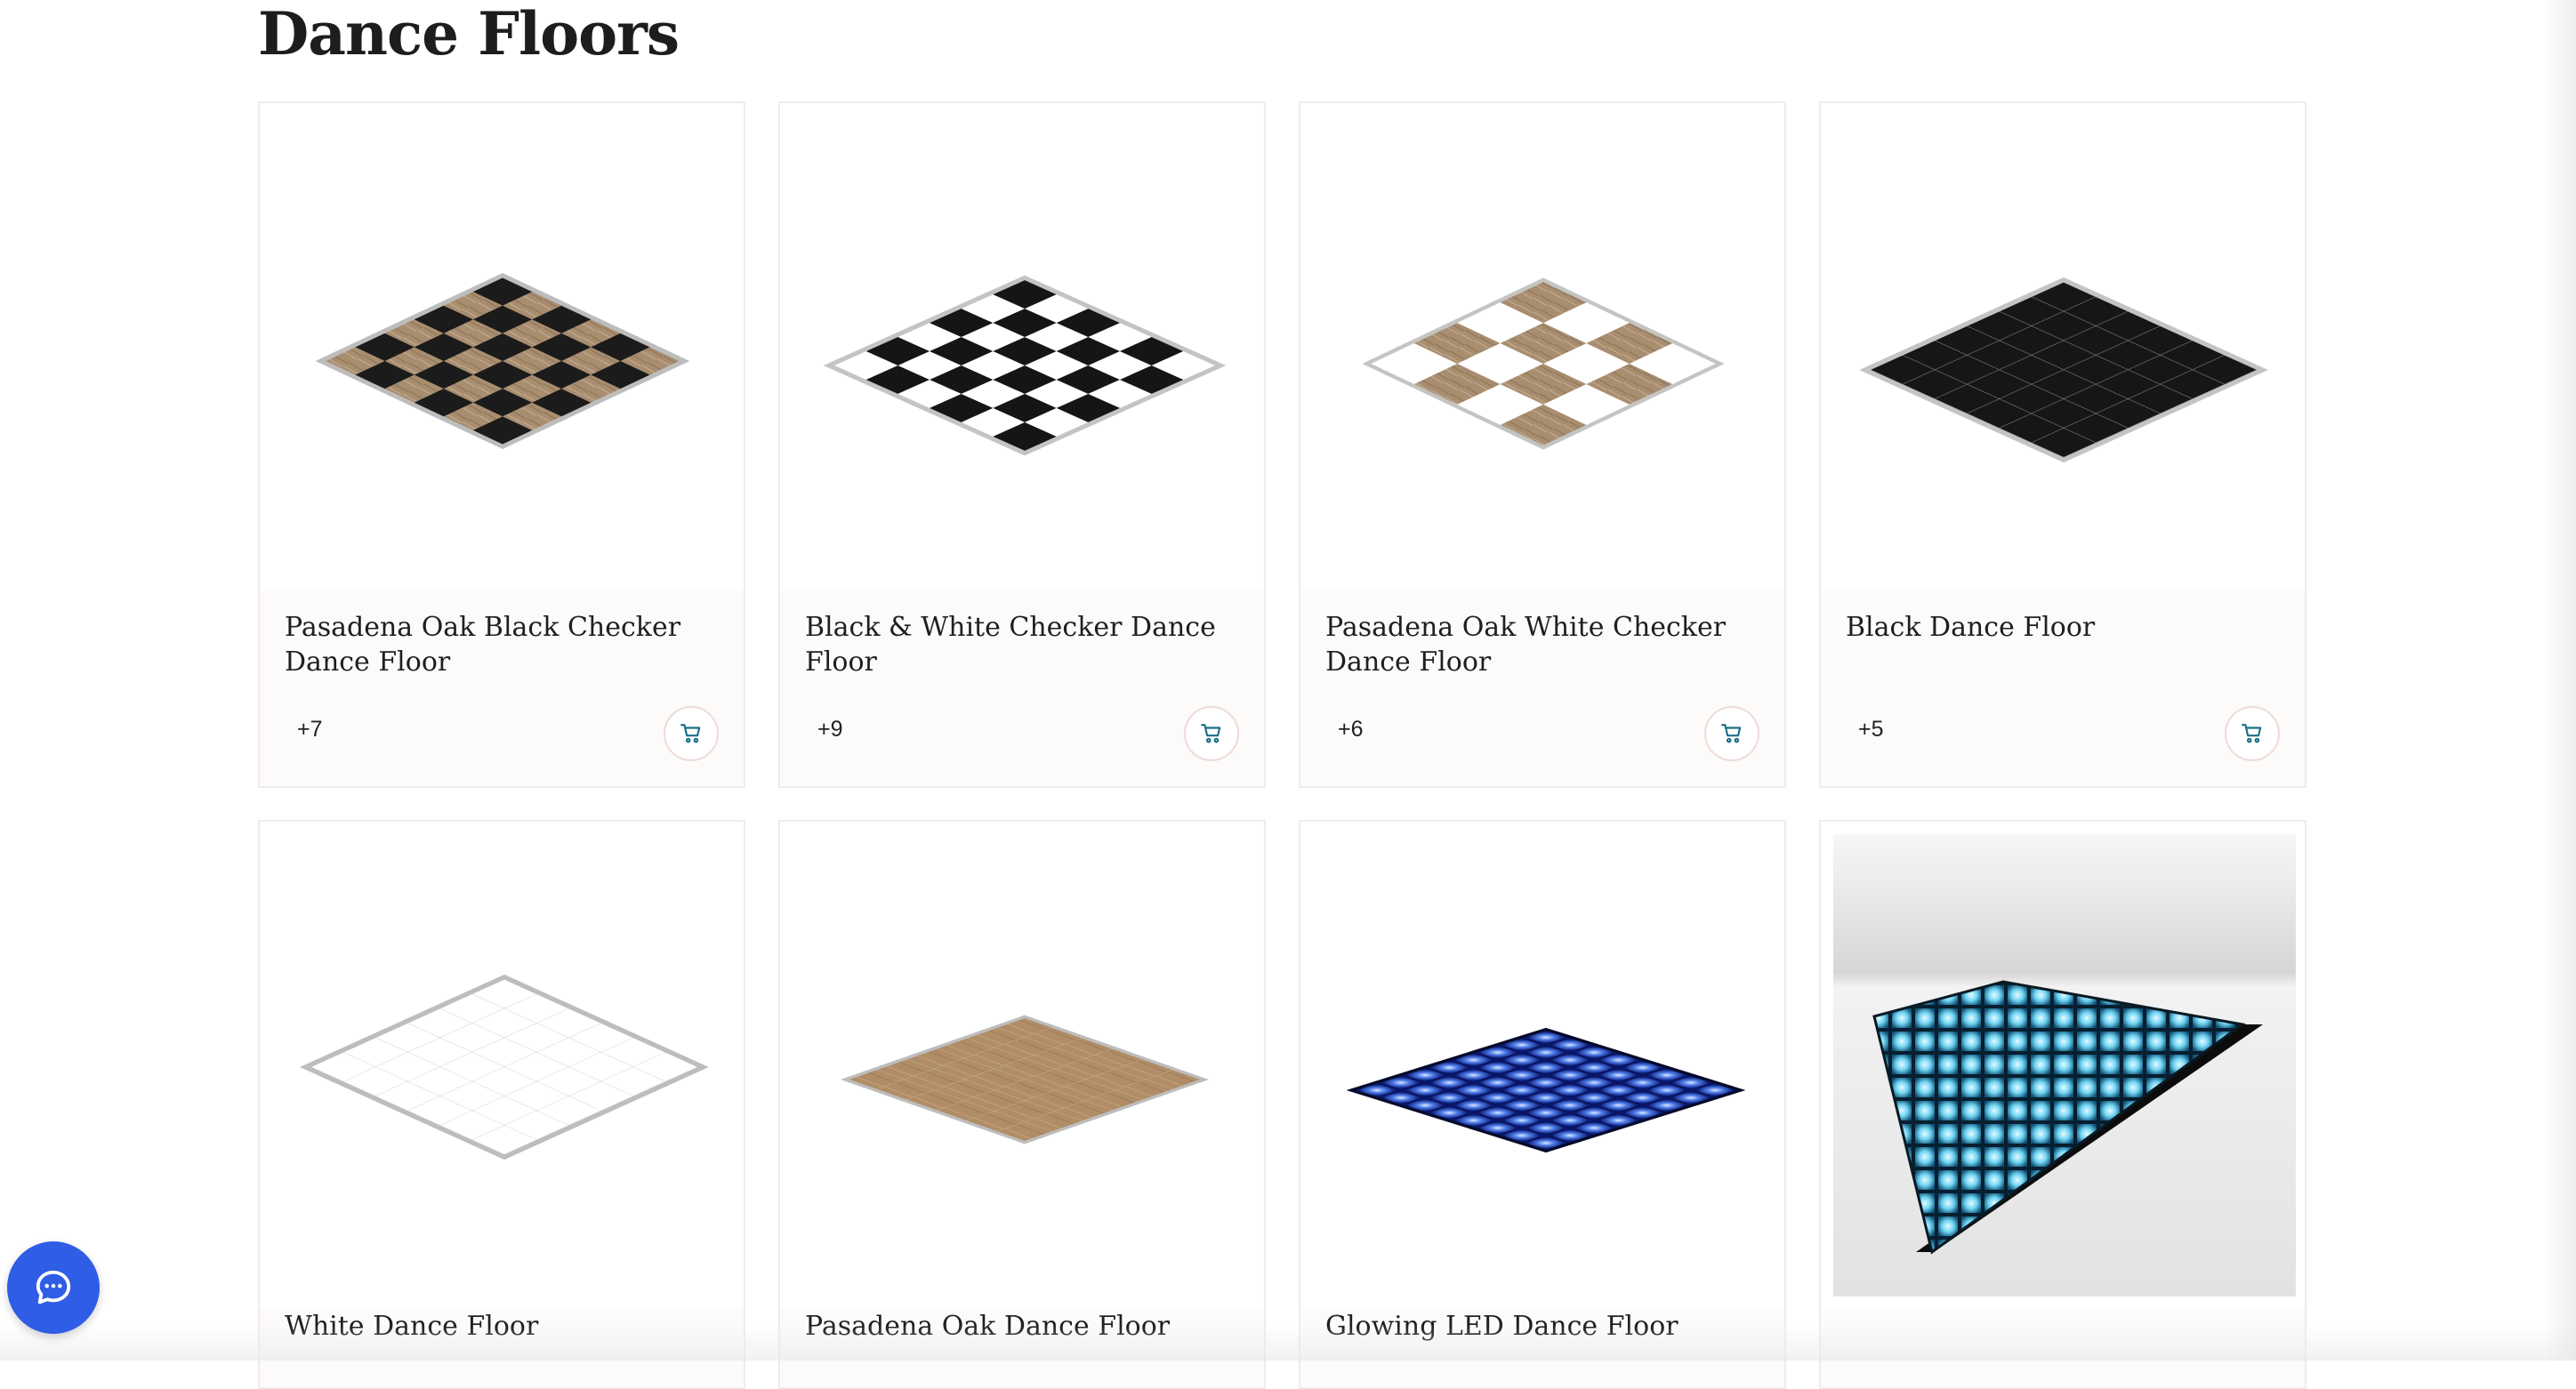 The width and height of the screenshot is (2576, 1389). I want to click on product-name: White Dance Floor, so click(494, 1326).